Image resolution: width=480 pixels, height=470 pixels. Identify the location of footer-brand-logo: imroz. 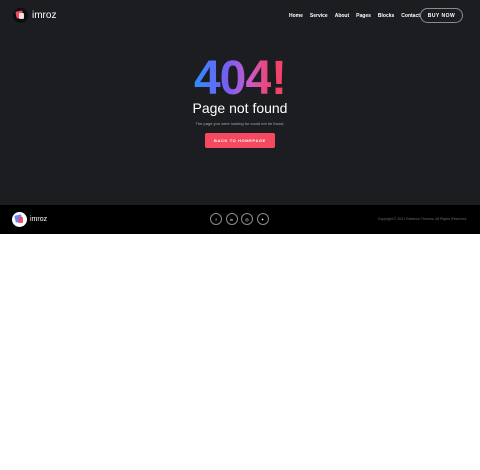
(29, 219).